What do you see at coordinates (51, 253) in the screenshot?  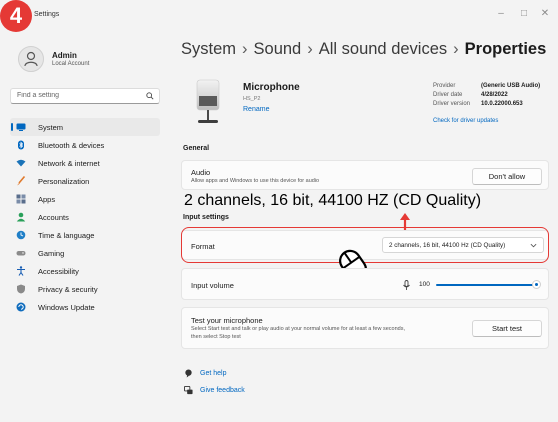 I see `sidebar-item-label: Gaming` at bounding box center [51, 253].